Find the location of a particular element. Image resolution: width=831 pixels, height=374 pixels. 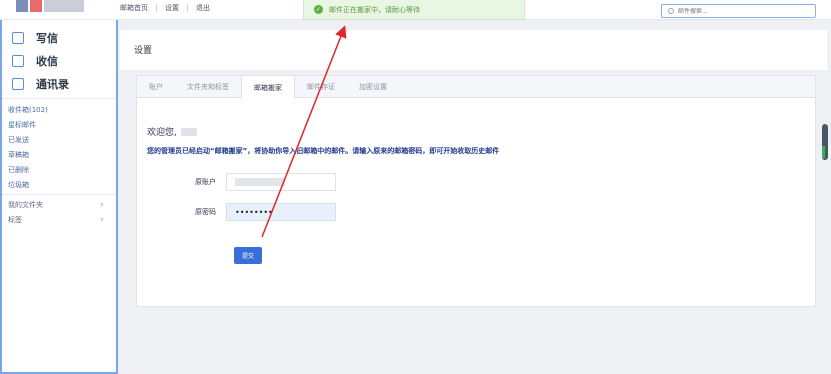

search-input is located at coordinates (743, 11).